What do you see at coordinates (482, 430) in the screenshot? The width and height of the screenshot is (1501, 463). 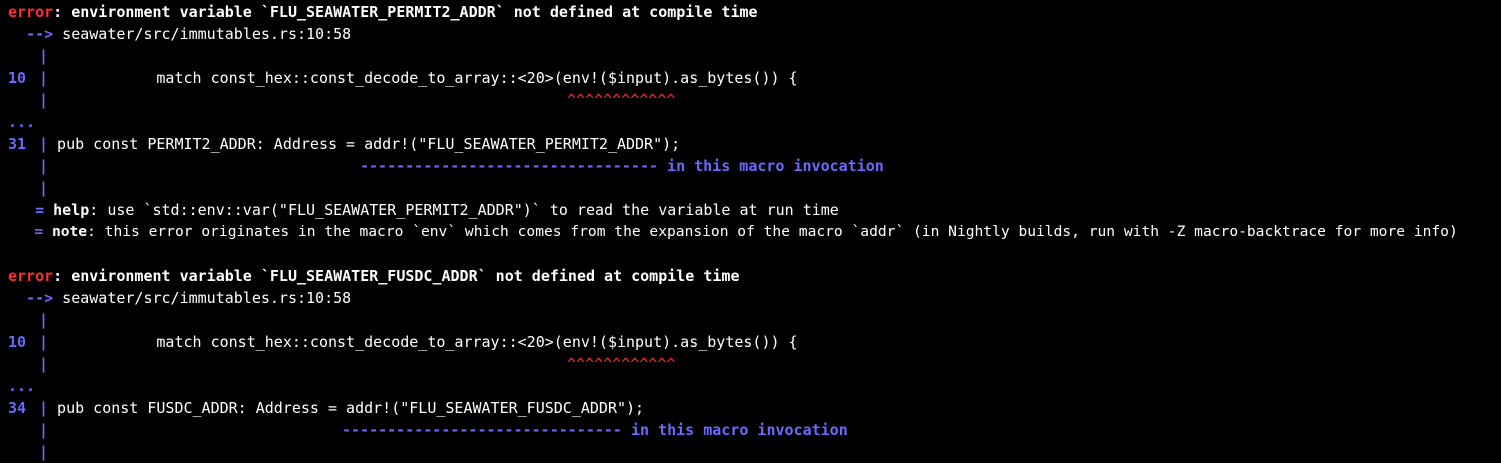 I see `macro-underline: -------------------------------` at bounding box center [482, 430].